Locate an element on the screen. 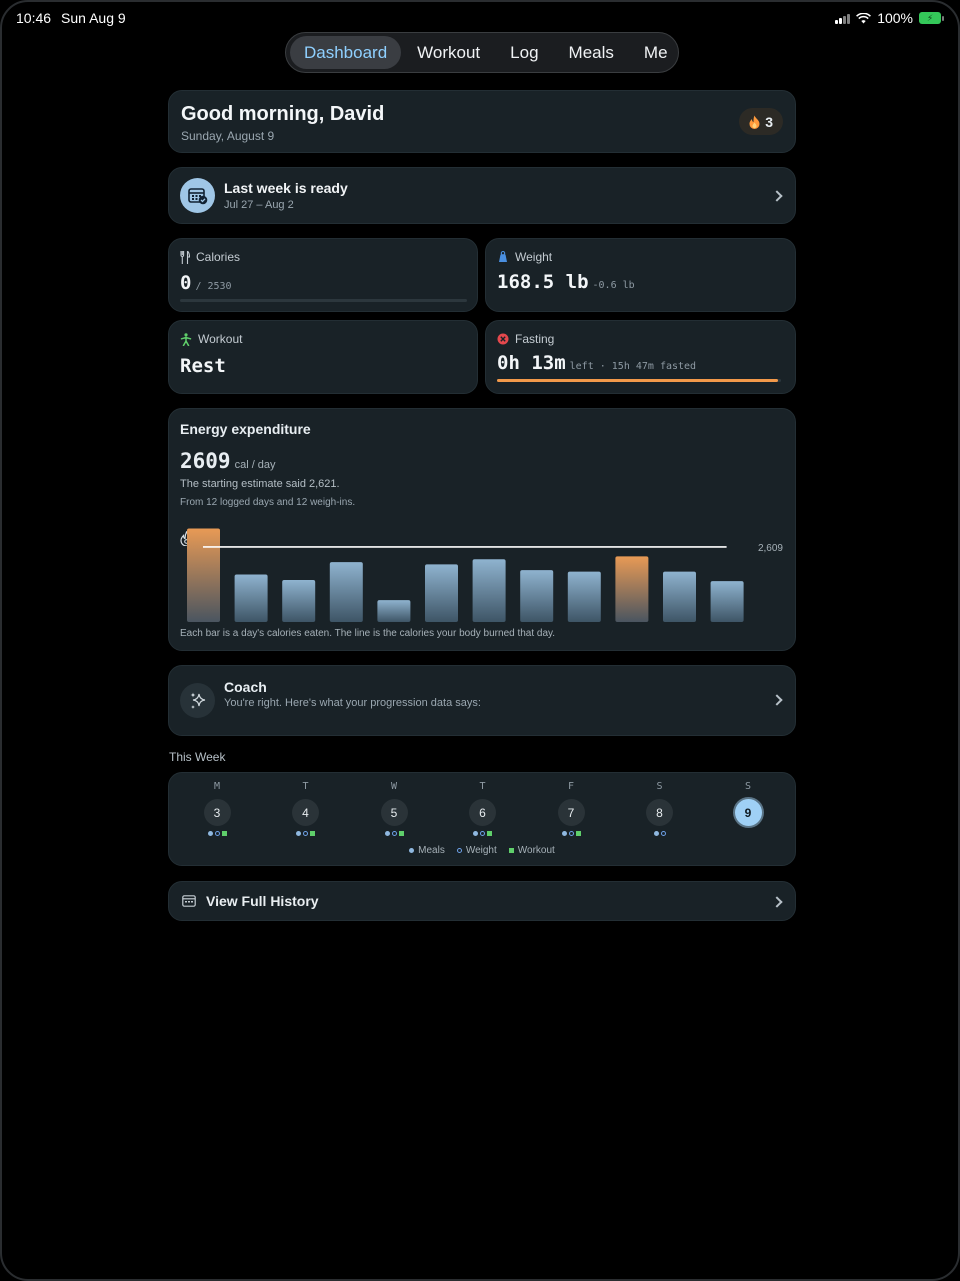 Image resolution: width=960 pixels, height=1281 pixels. burn-line-label: 2,609 is located at coordinates (770, 548).